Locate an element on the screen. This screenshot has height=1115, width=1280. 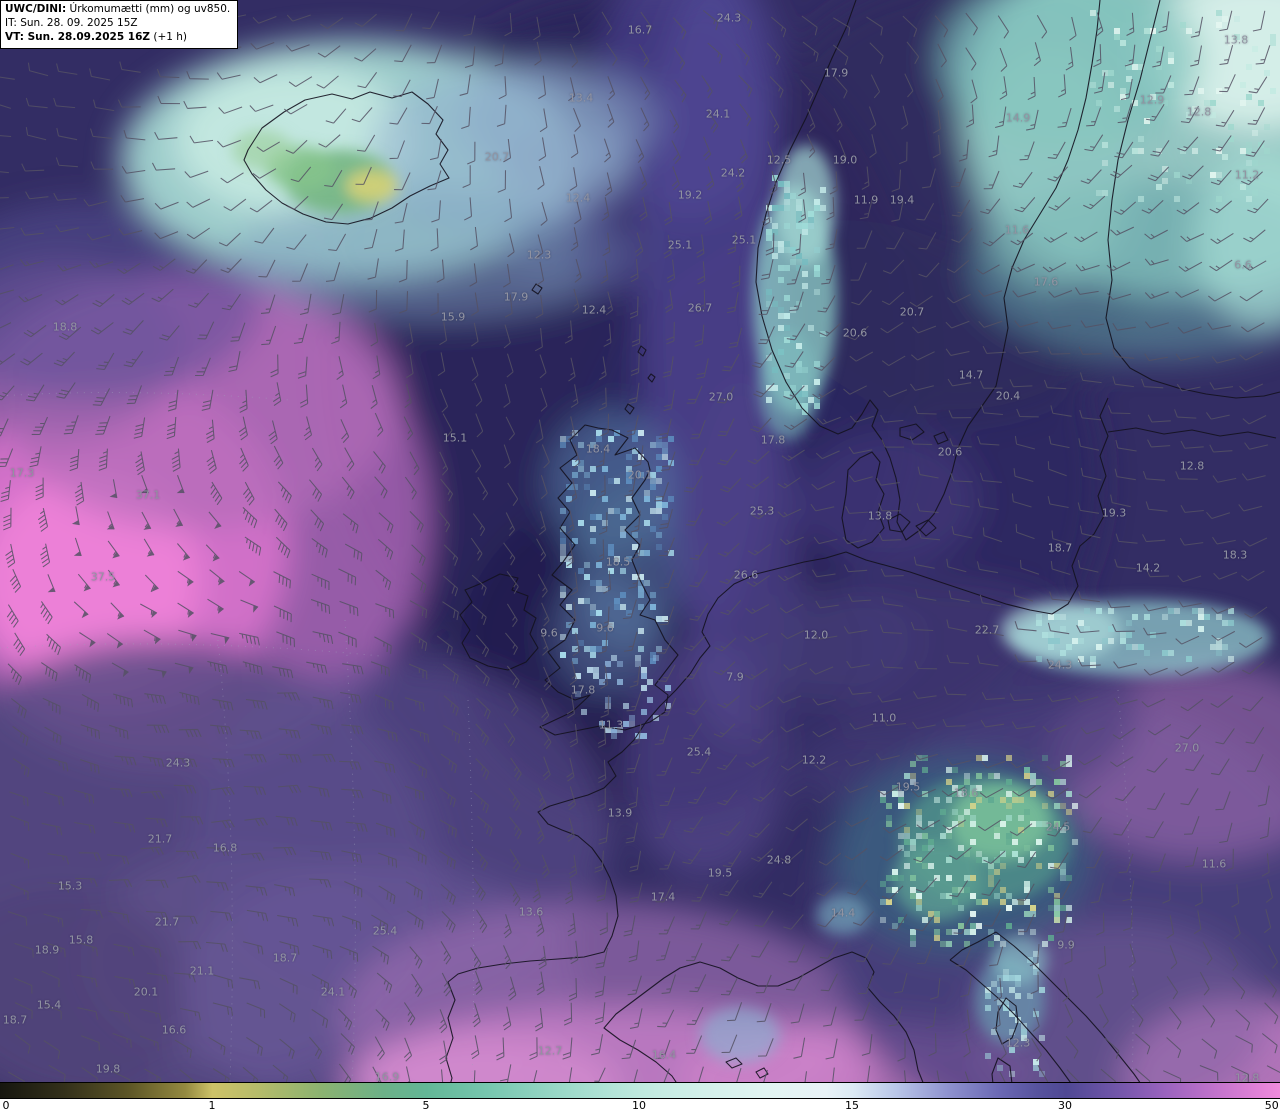
colorbar-tick: 0 is located at coordinates (6, 1105).